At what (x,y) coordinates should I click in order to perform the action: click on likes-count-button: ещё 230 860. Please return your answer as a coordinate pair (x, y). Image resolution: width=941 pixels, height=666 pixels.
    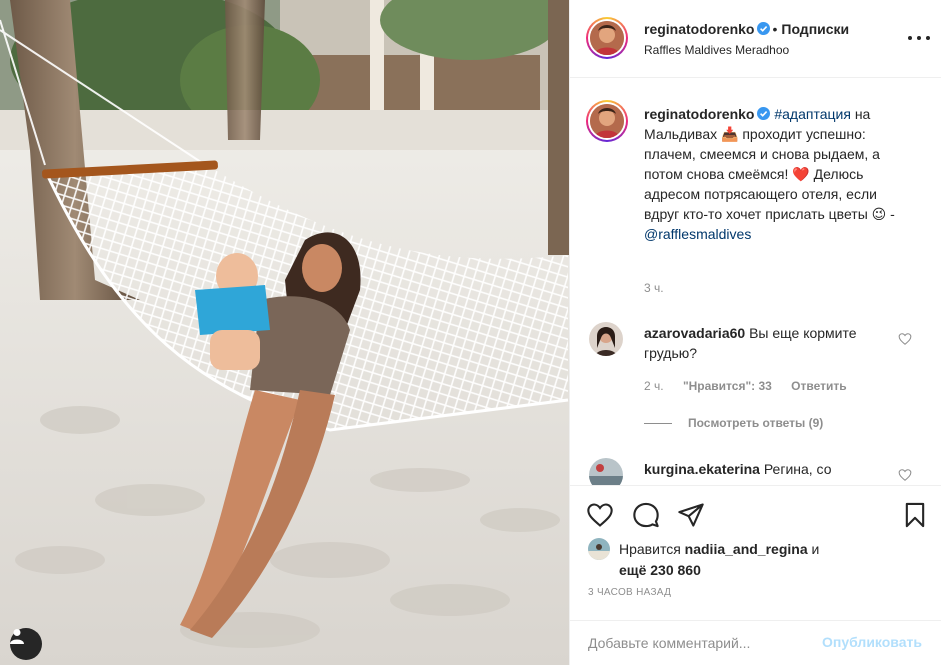
    Looking at the image, I should click on (660, 570).